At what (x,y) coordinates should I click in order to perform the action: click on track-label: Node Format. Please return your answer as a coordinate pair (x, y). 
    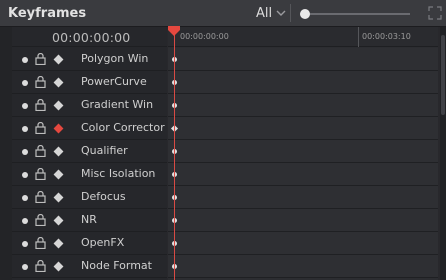
    Looking at the image, I should click on (116, 265).